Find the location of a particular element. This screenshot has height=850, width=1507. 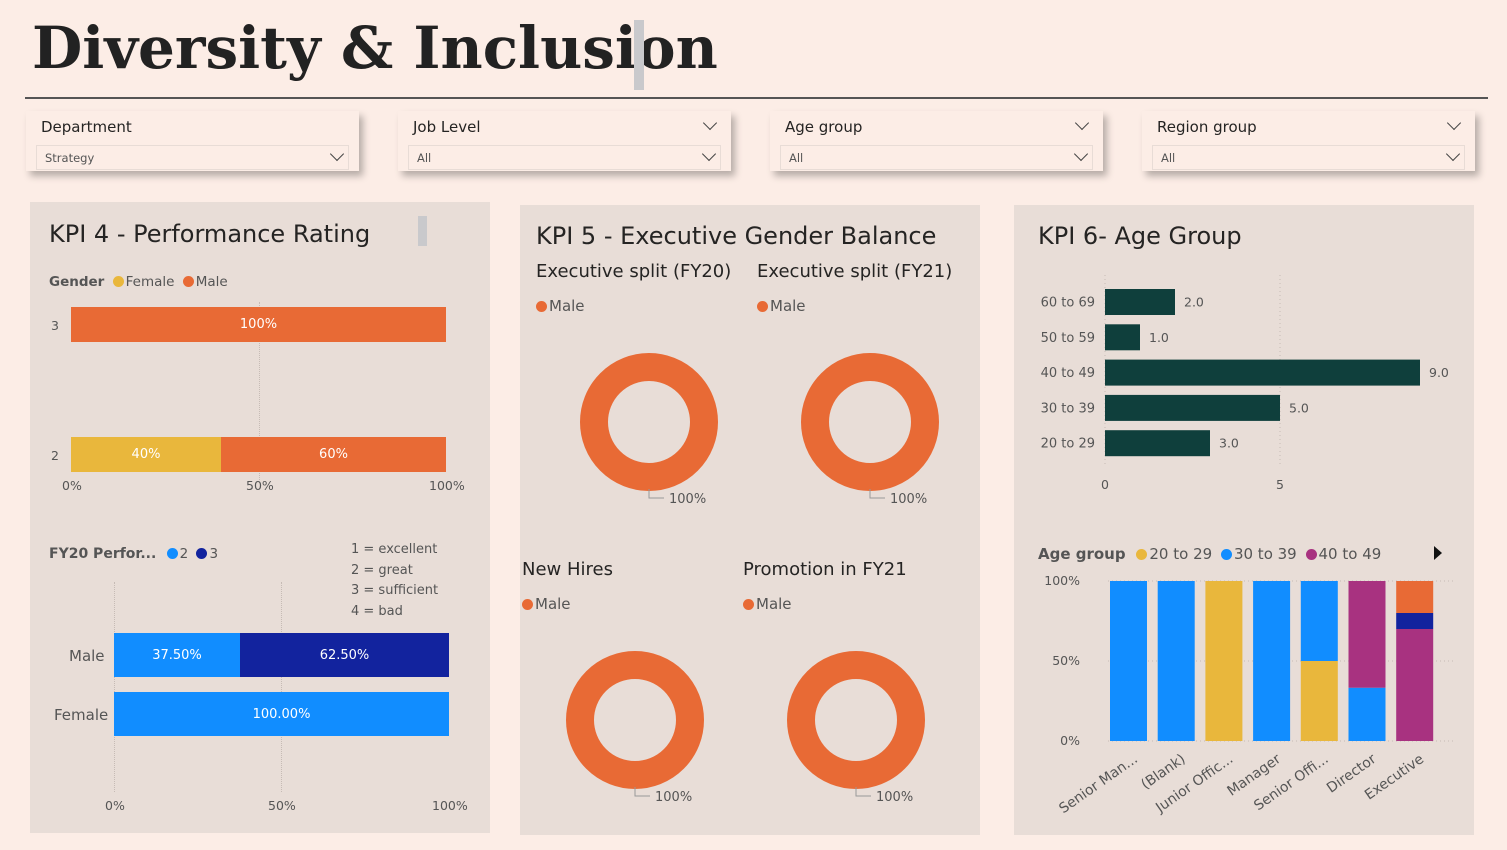

category-label: Male is located at coordinates (87, 656).